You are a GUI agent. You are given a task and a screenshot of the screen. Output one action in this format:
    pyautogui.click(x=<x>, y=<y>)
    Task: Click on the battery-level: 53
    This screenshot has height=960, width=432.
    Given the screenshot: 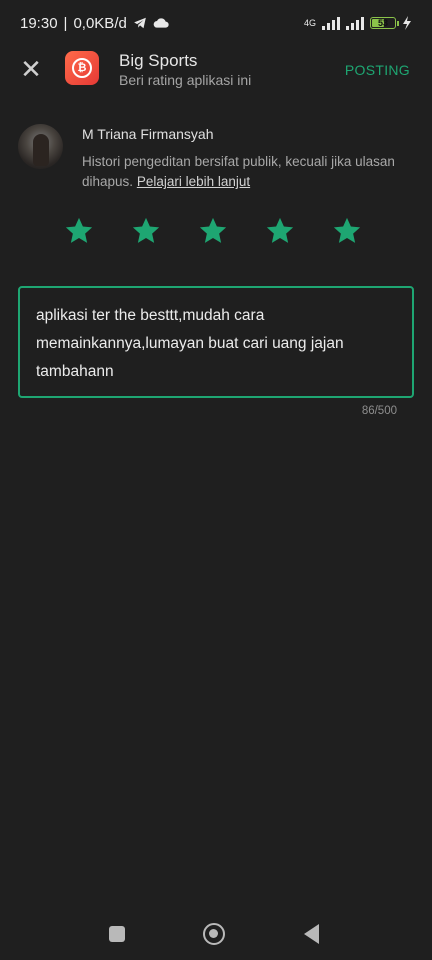 What is the action you would take?
    pyautogui.click(x=382, y=23)
    